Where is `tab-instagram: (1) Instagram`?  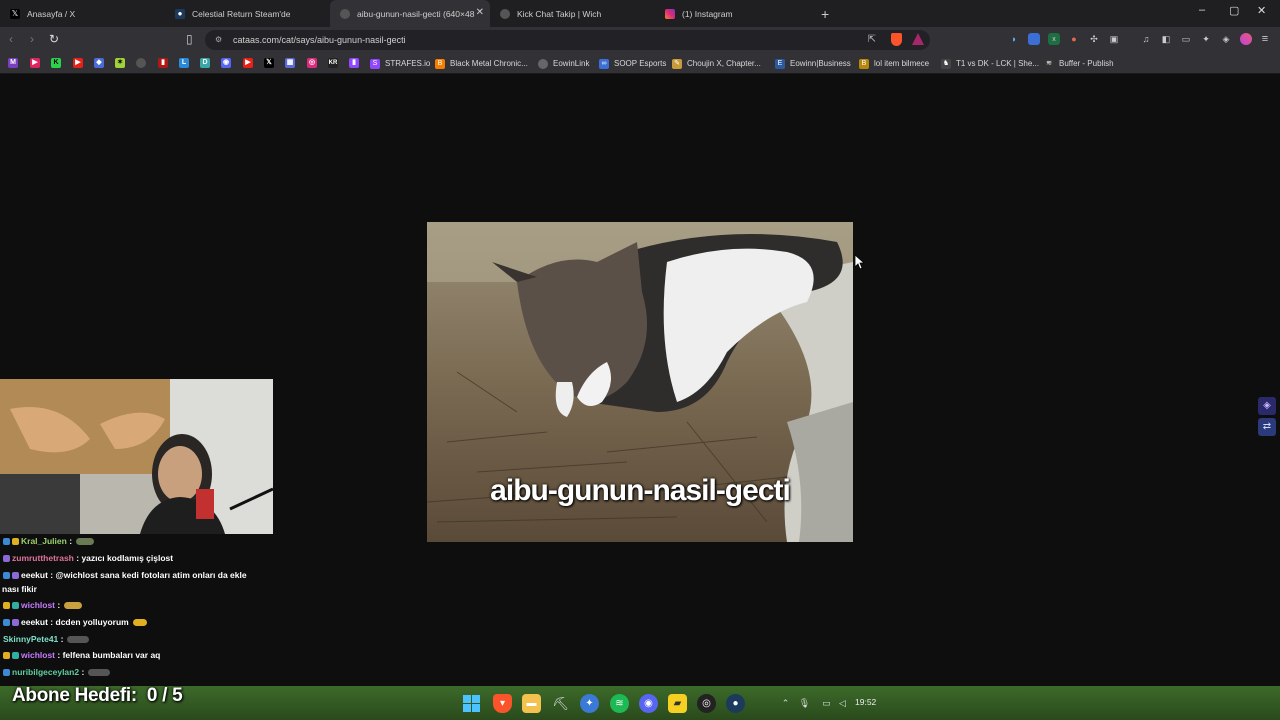
tab-instagram: (1) Instagram is located at coordinates (735, 13).